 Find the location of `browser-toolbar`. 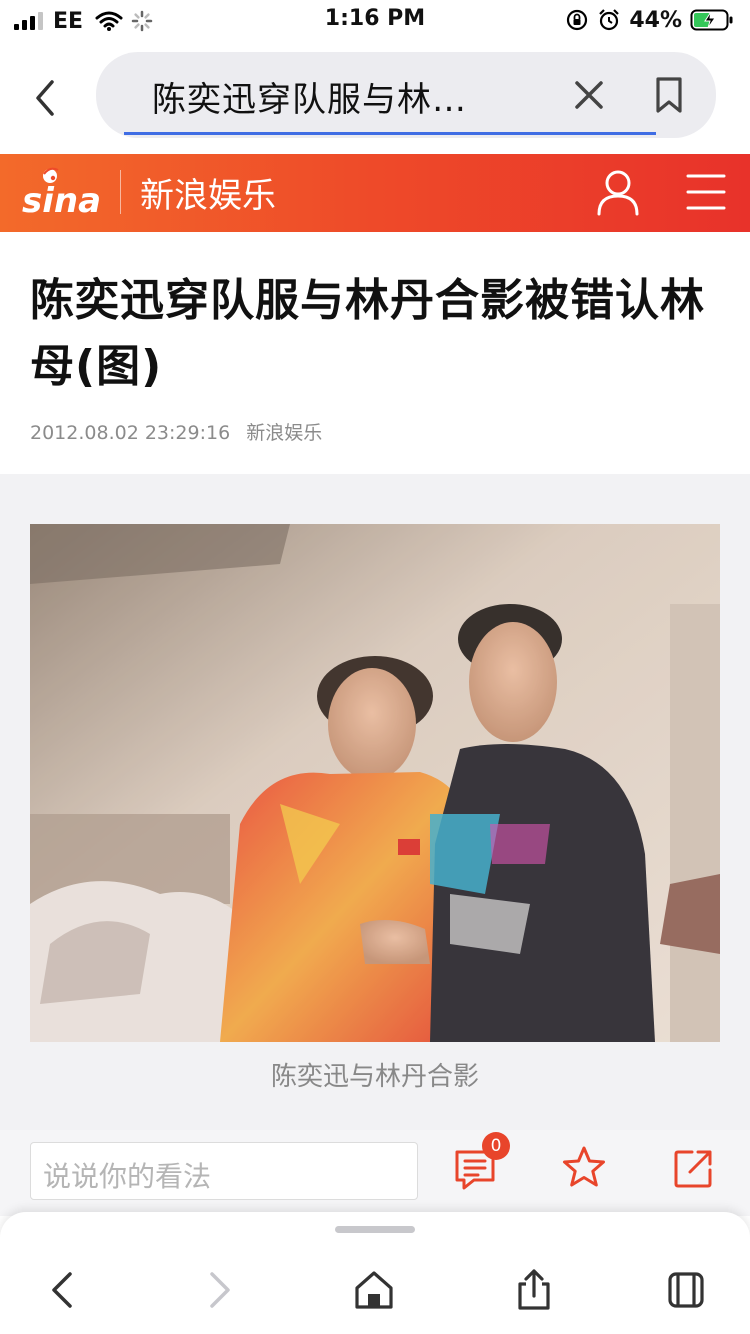

browser-toolbar is located at coordinates (375, 1273).